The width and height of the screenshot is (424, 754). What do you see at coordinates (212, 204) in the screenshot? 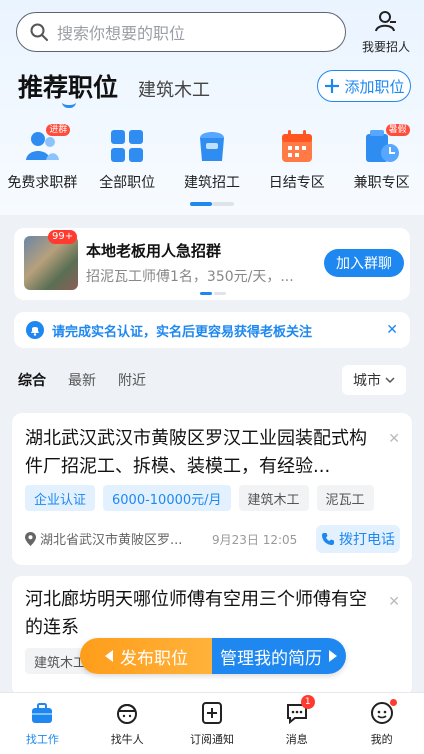
I see `category-pager` at bounding box center [212, 204].